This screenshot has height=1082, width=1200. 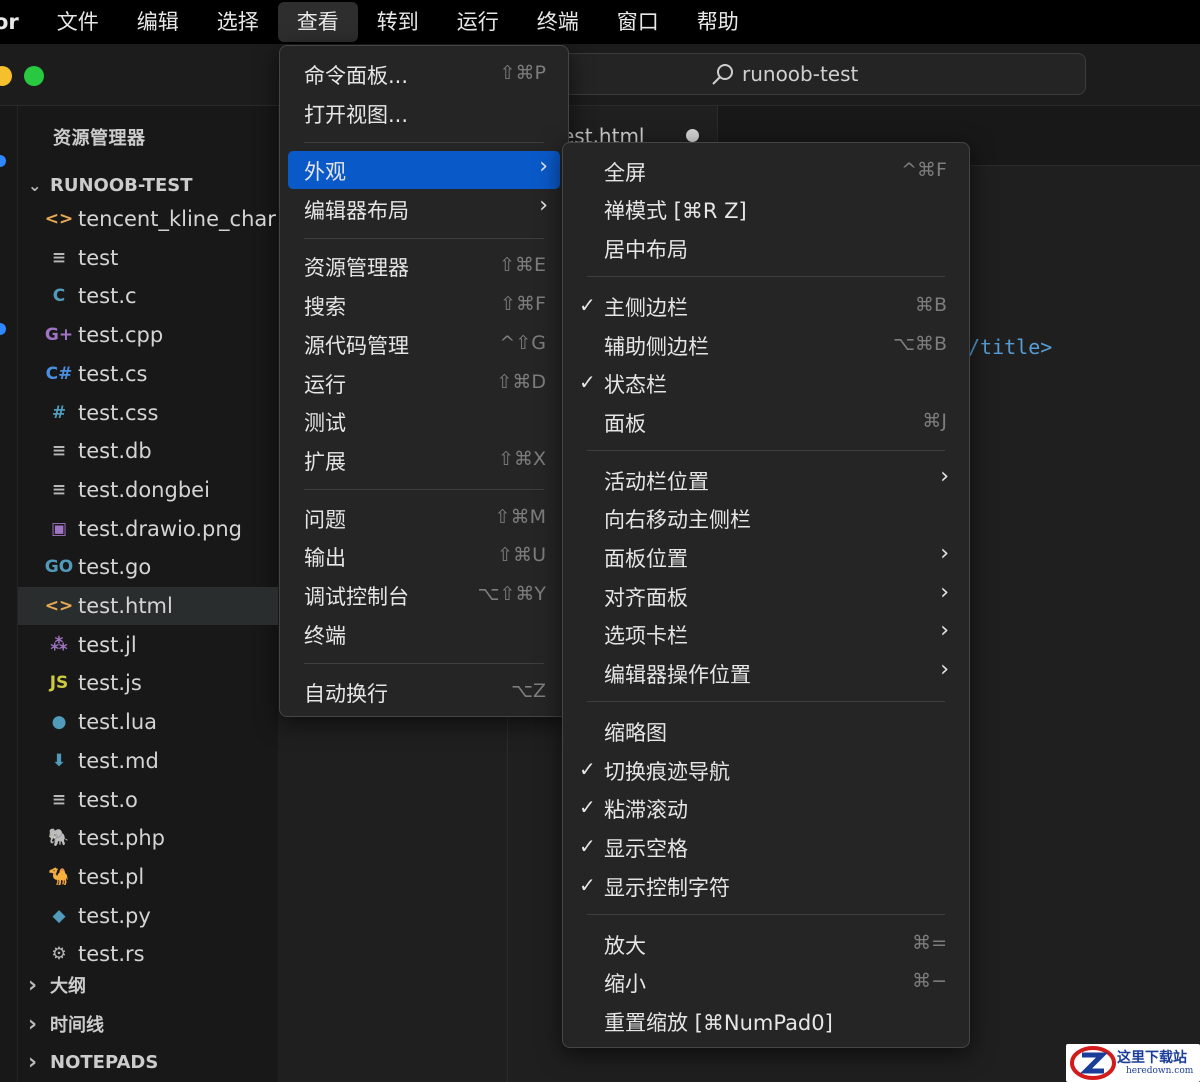 I want to click on view-menu-item: 源代码管理 ^⇧G, so click(x=424, y=344).